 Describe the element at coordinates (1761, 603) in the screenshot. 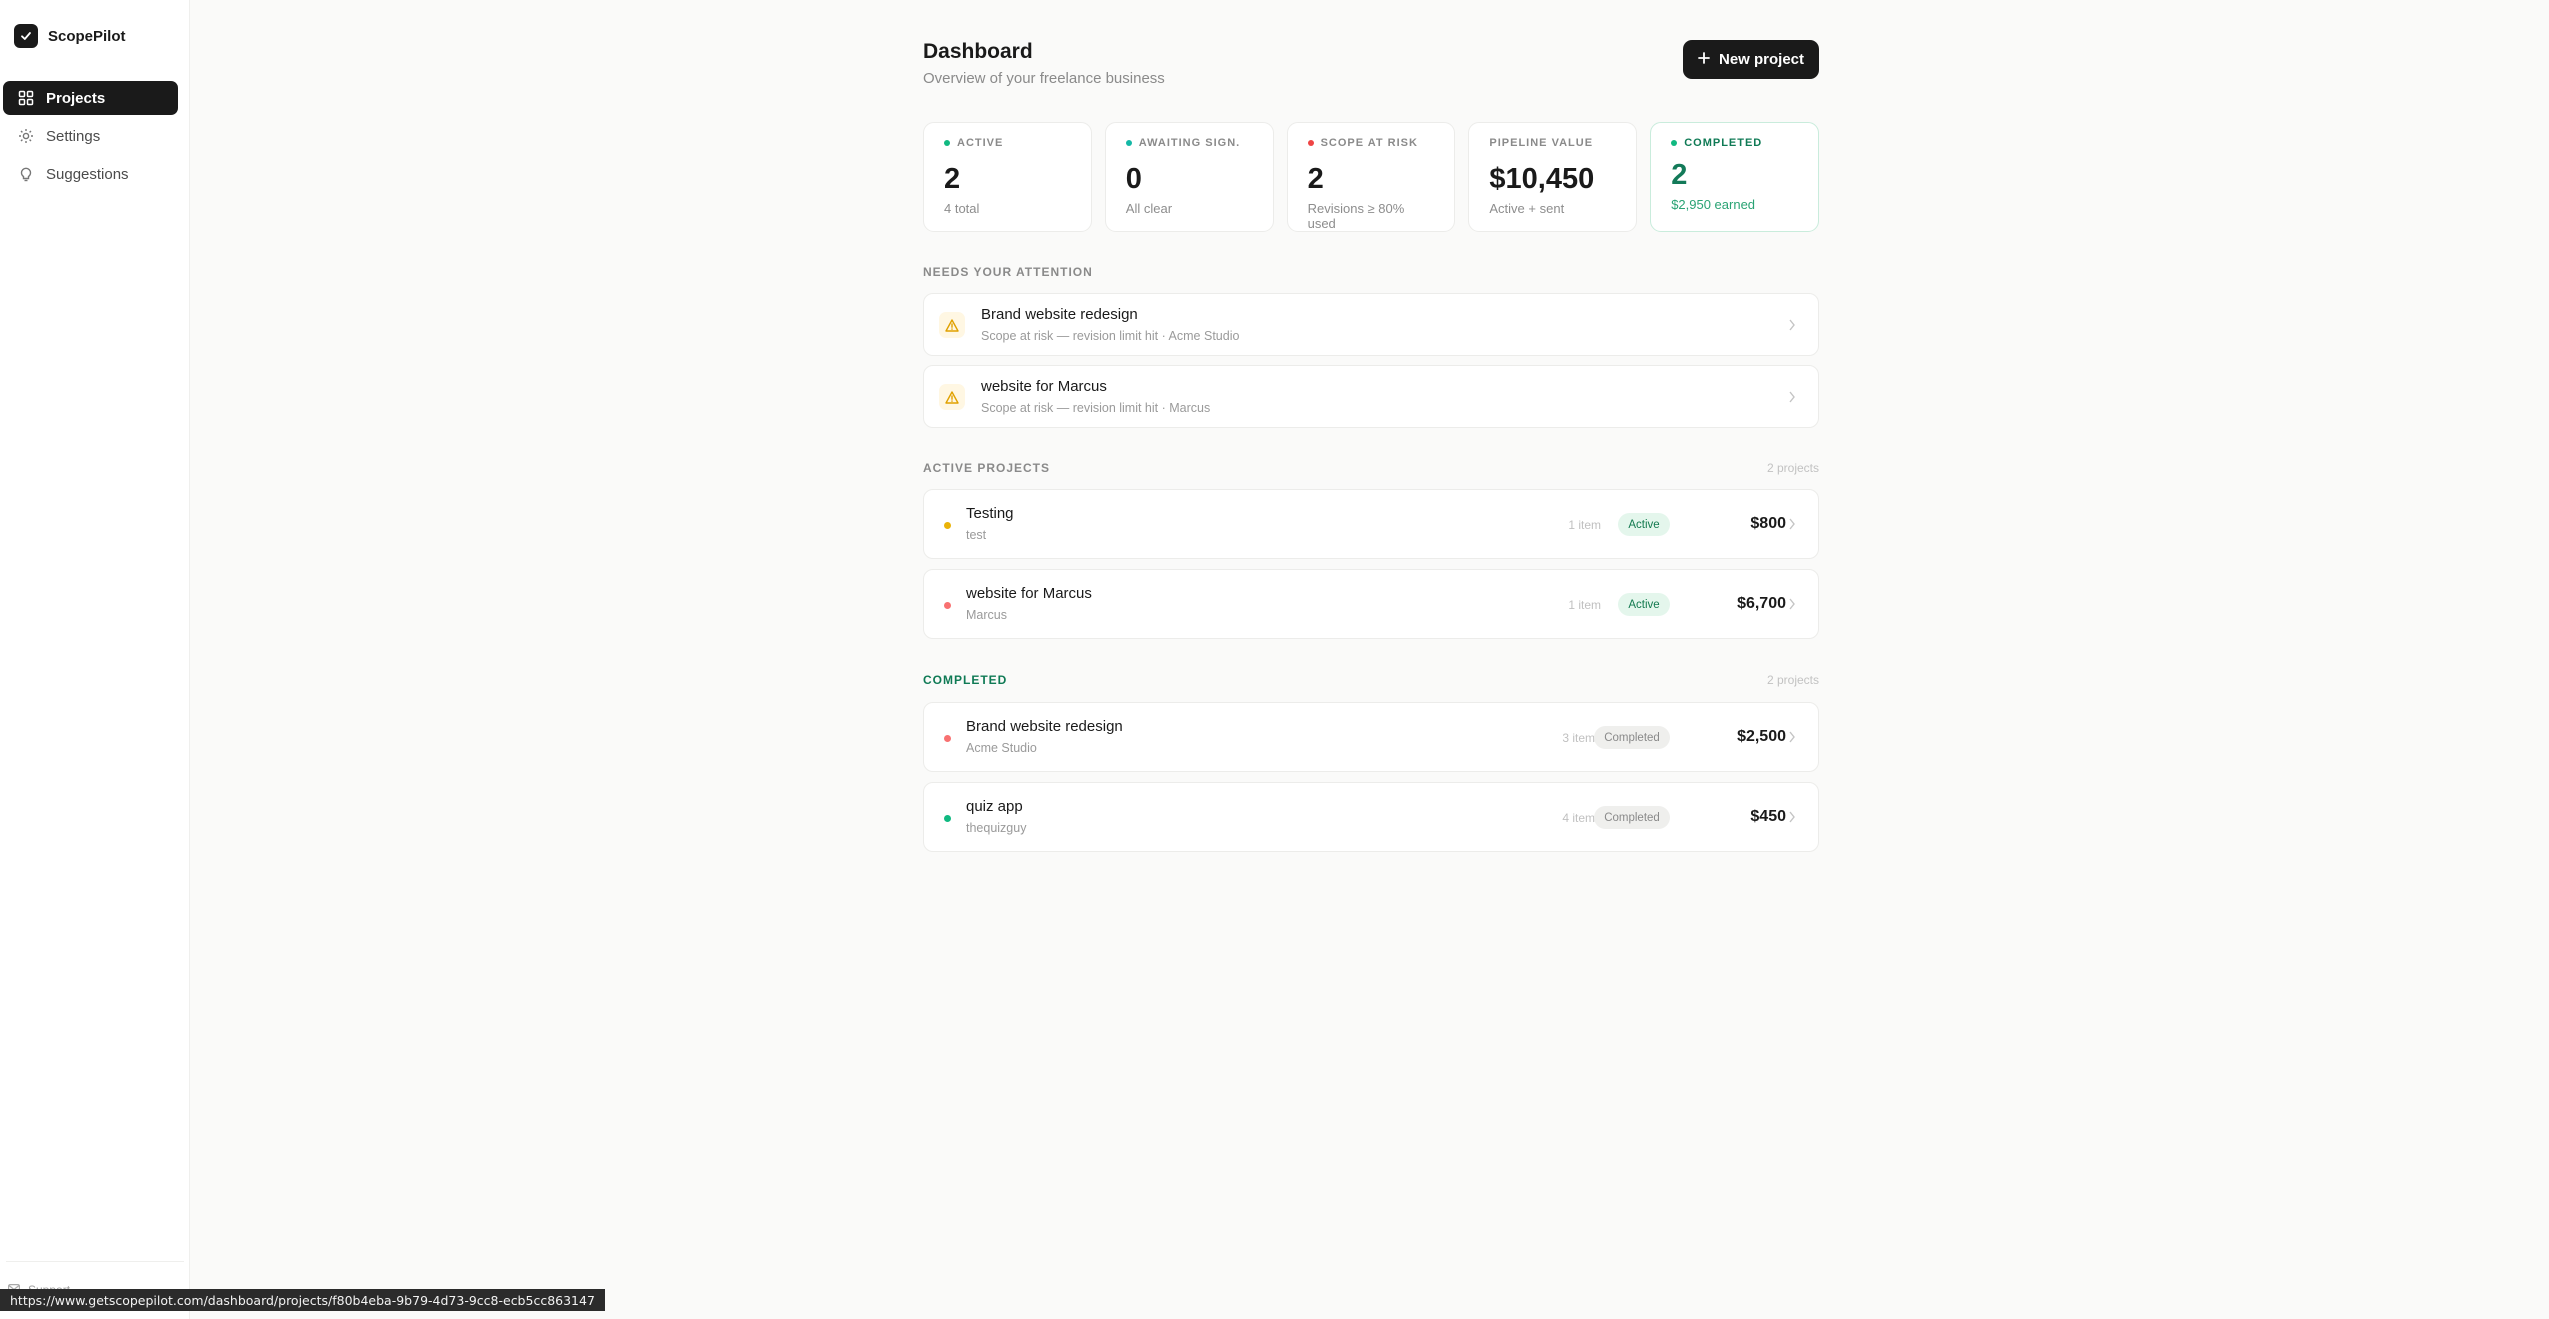

I see `project-price: $6,700` at that location.